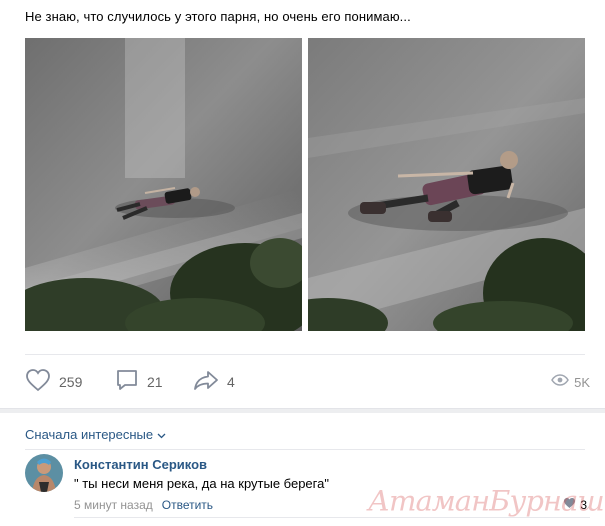 The image size is (605, 526). I want to click on comment-meta: 5 минут назад Ответить, so click(143, 505).